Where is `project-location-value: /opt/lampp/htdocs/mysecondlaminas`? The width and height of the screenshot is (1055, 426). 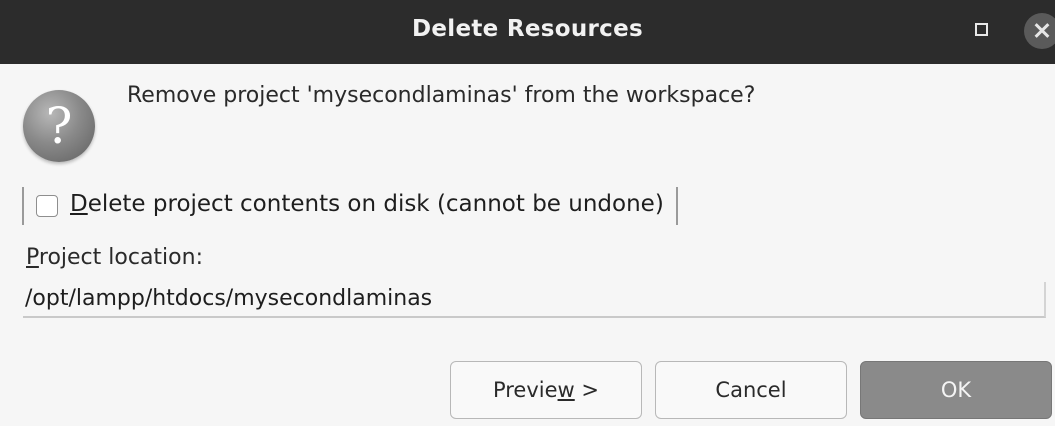
project-location-value: /opt/lampp/htdocs/mysecondlaminas is located at coordinates (229, 298).